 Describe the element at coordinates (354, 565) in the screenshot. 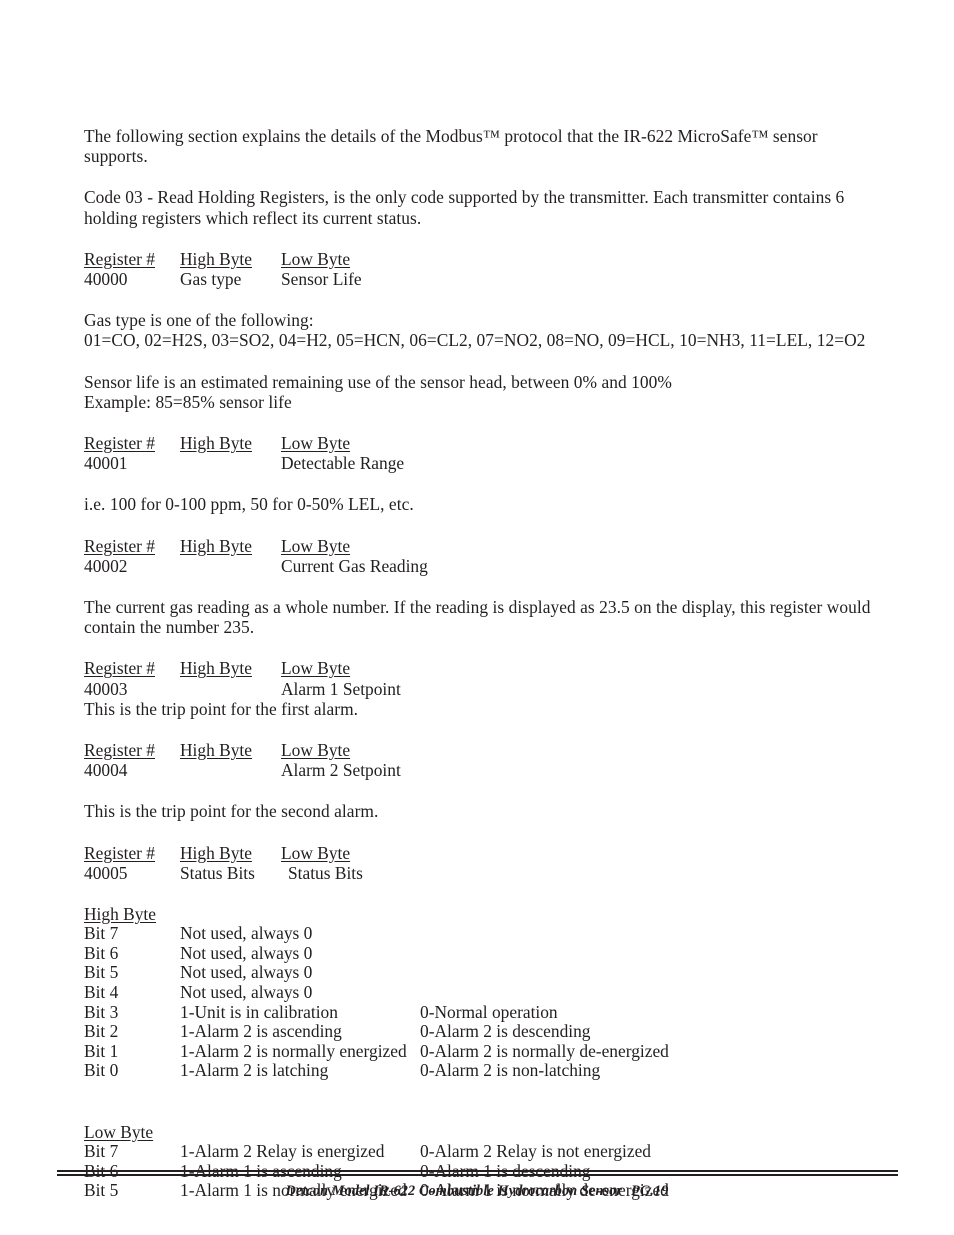

I see `register-low-byte: Current Gas Reading` at that location.